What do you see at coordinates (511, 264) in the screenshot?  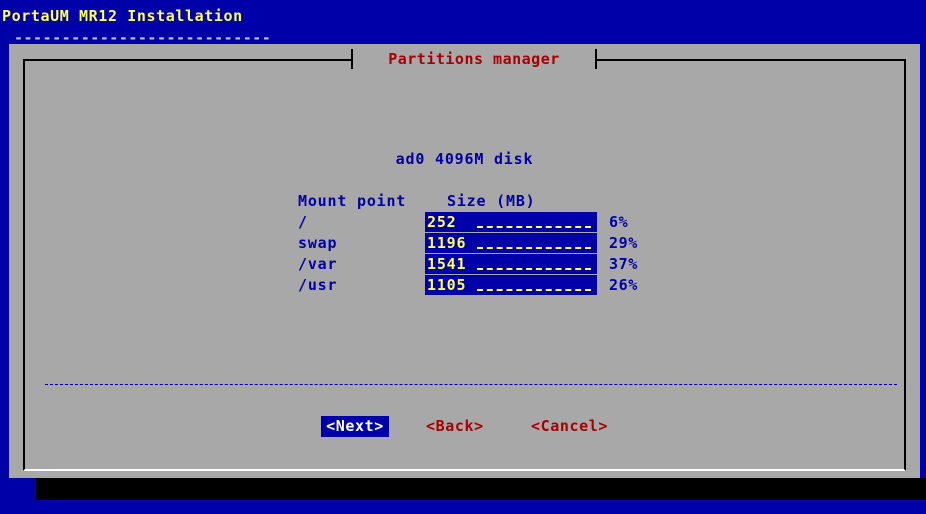 I see `size-input-var: 1541` at bounding box center [511, 264].